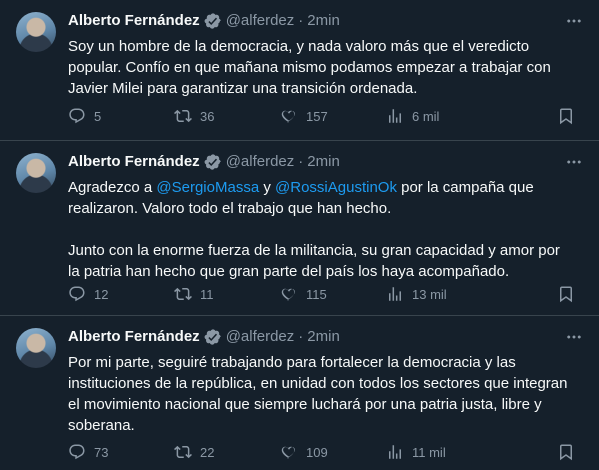 The width and height of the screenshot is (599, 470). Describe the element at coordinates (112, 187) in the screenshot. I see `text-segment: Agradezco a` at that location.